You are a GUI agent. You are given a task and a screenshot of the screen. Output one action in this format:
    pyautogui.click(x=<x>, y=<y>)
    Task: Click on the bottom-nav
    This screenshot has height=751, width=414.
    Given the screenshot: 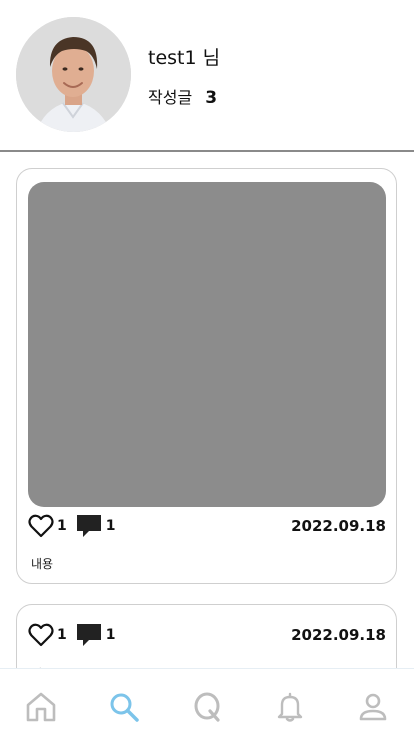 What is the action you would take?
    pyautogui.click(x=207, y=709)
    